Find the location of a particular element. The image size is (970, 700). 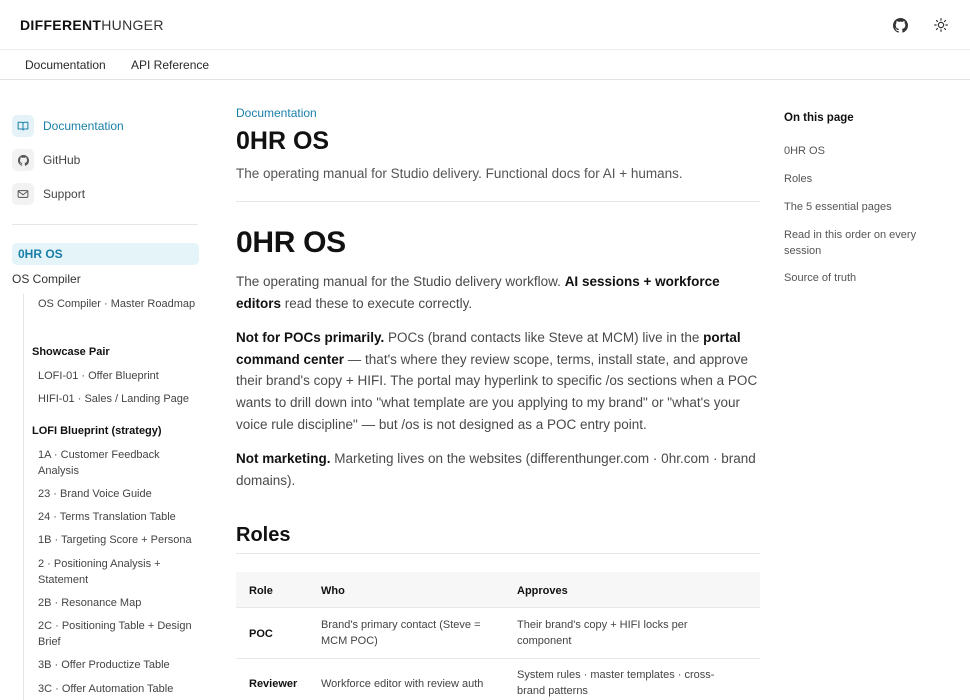

sun-icon is located at coordinates (941, 25).